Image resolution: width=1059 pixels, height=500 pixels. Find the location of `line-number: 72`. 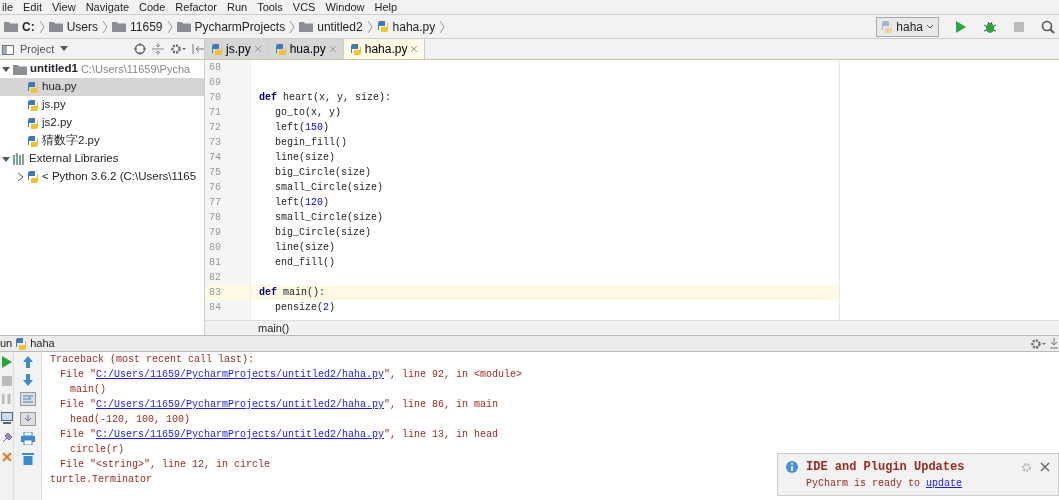

line-number: 72 is located at coordinates (215, 128).